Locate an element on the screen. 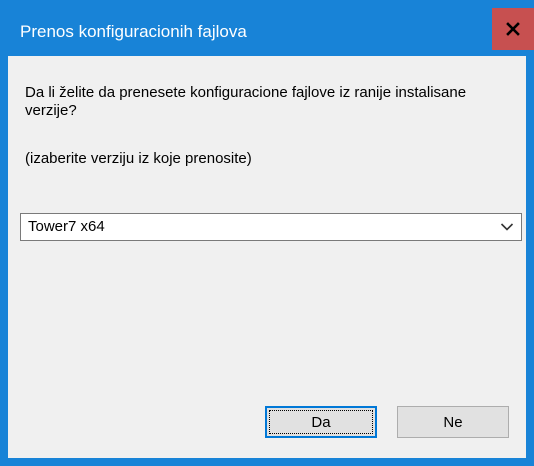  chevron-down-icon is located at coordinates (507, 227).